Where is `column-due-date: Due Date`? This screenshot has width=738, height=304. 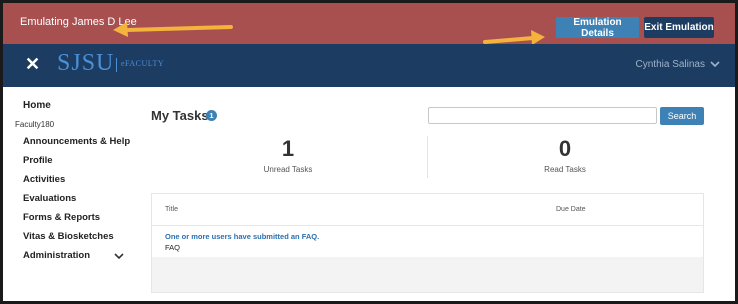 column-due-date: Due Date is located at coordinates (571, 209).